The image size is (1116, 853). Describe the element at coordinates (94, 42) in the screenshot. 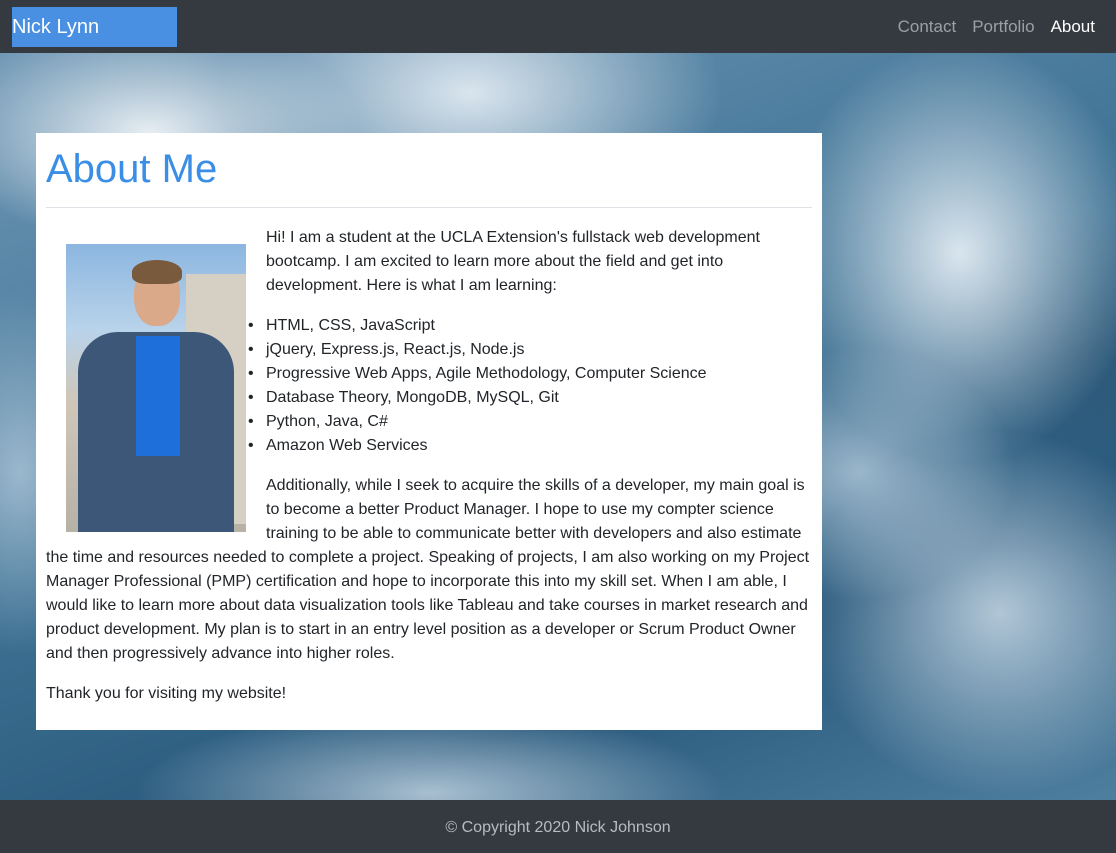

I see `brand-link: Nick Lynn Johnson` at that location.